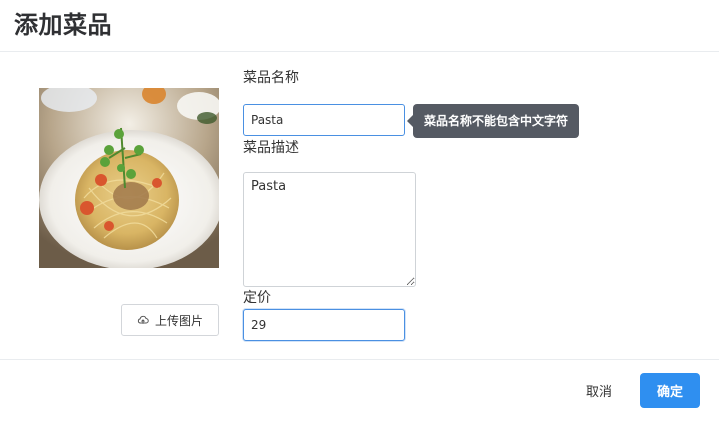  What do you see at coordinates (324, 325) in the screenshot?
I see `price-input` at bounding box center [324, 325].